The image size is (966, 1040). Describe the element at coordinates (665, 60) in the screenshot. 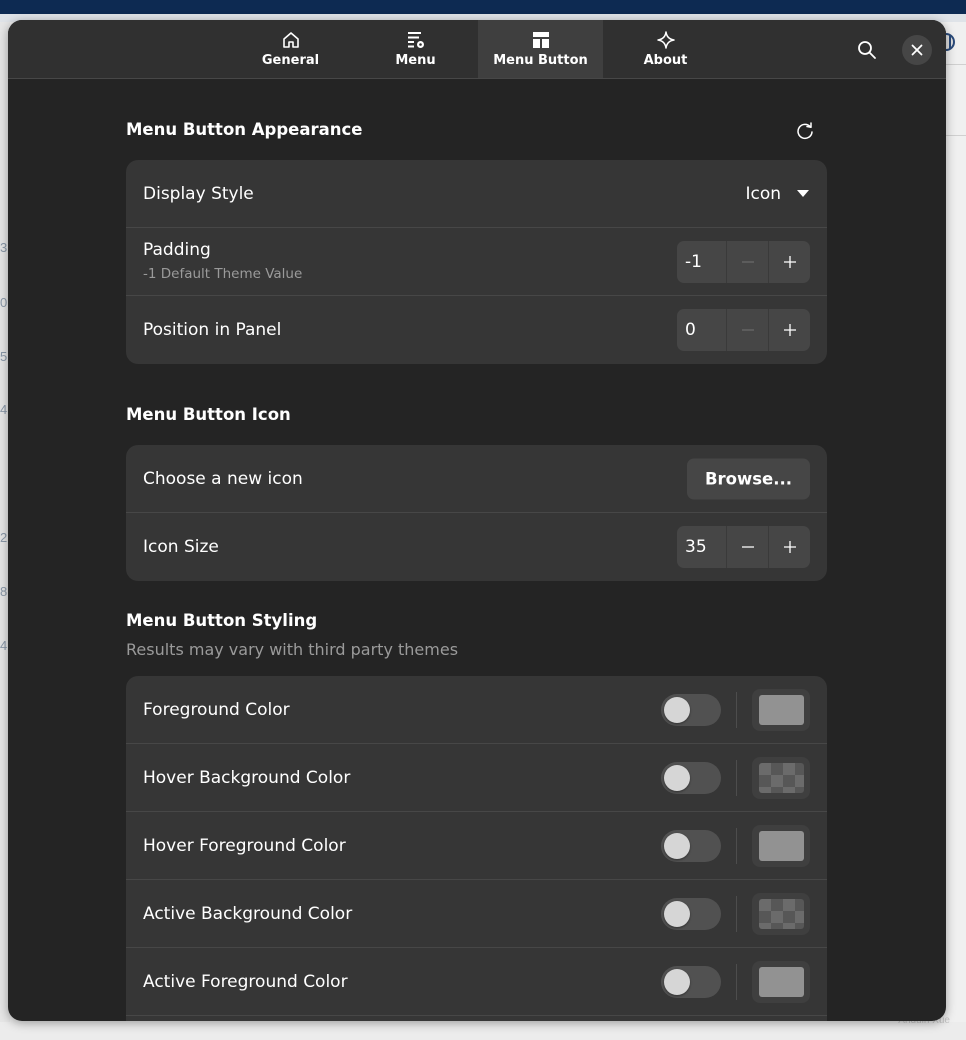

I see `tab-label: About` at that location.